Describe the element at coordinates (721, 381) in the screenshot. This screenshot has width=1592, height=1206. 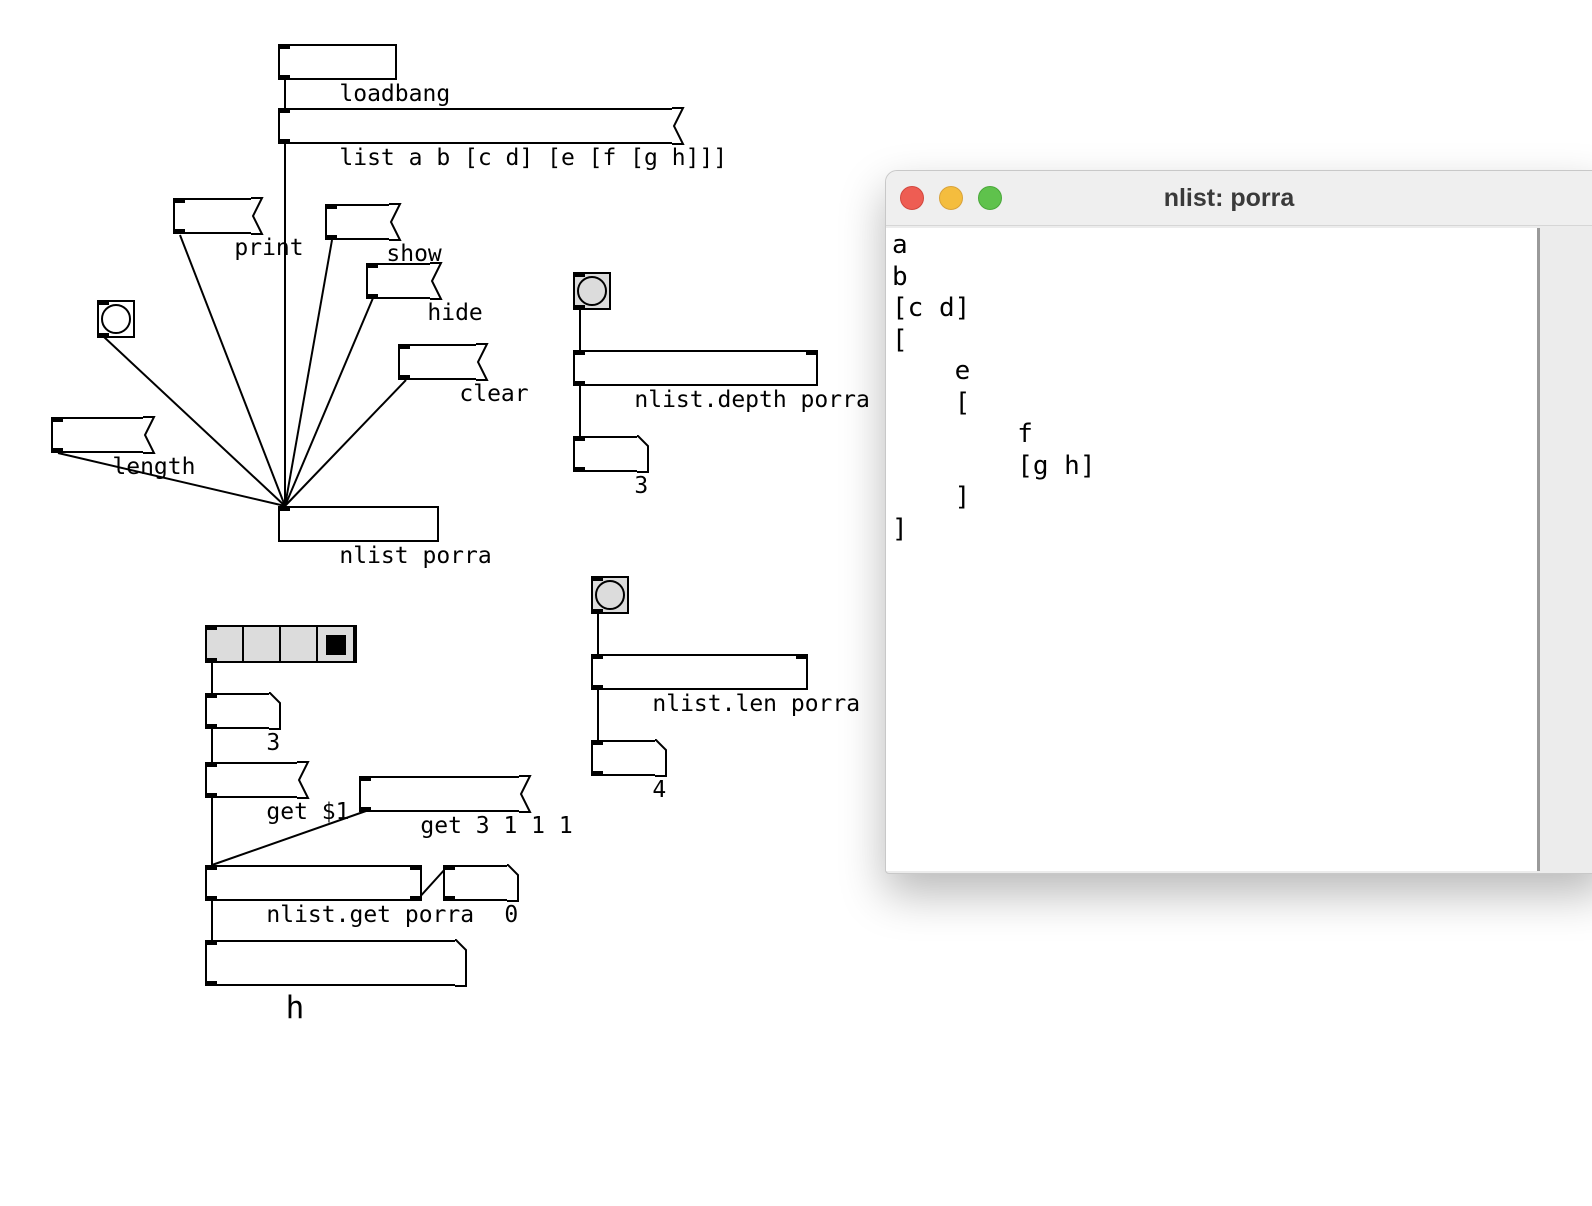
I see `object-nlist-depth: nlist.depth porra` at that location.